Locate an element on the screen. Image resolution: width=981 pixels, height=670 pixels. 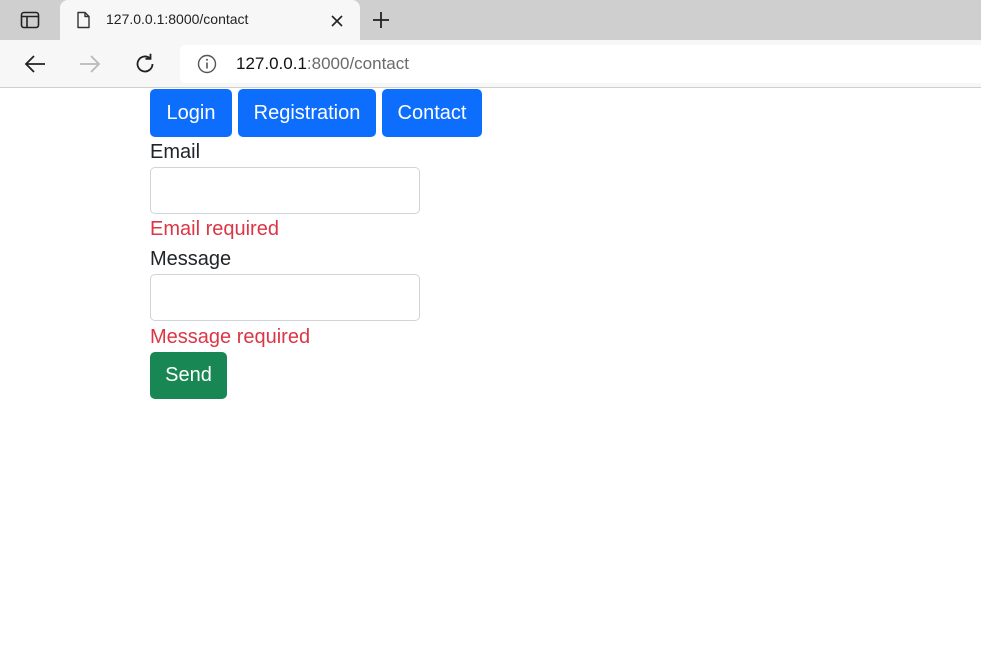
address-bar: 127.0.0.1:8000/contact is located at coordinates (580, 64).